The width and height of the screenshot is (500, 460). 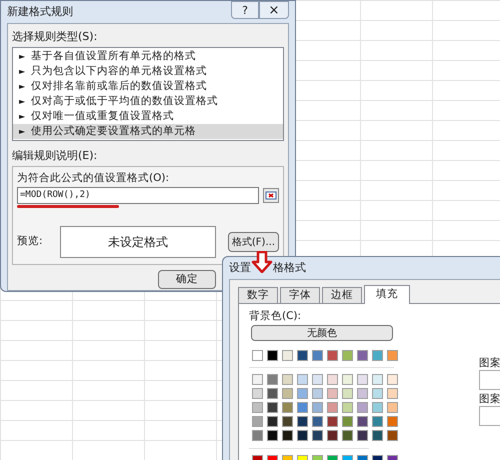 I want to click on close-button: ×, so click(x=274, y=10).